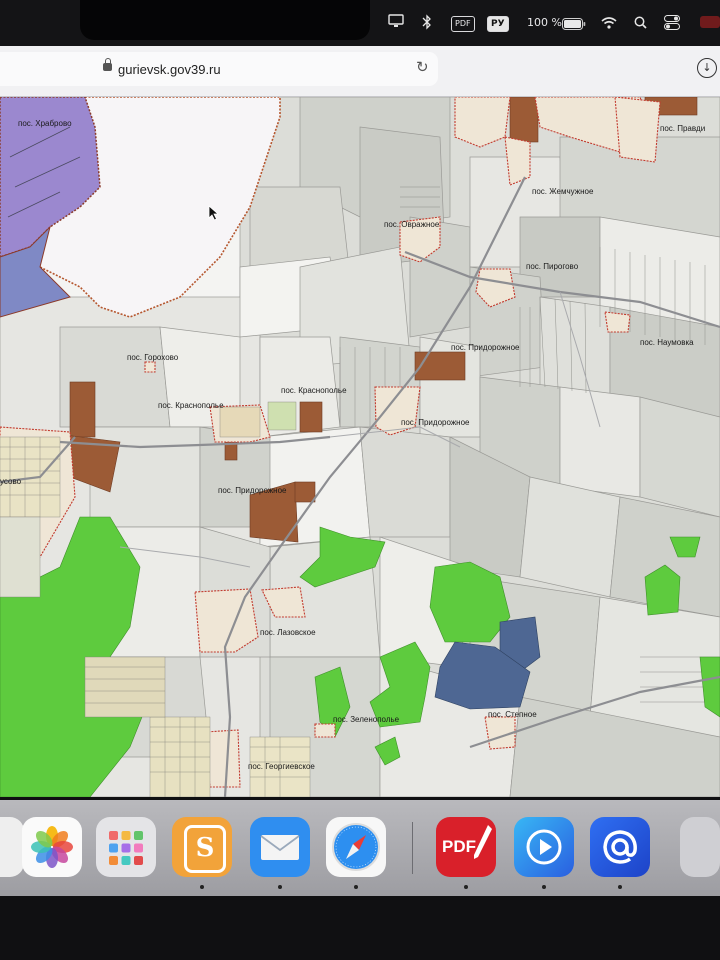 The image size is (720, 960). What do you see at coordinates (281, 766) in the screenshot?
I see `label-georgievskoe: пос. Георгиевское` at bounding box center [281, 766].